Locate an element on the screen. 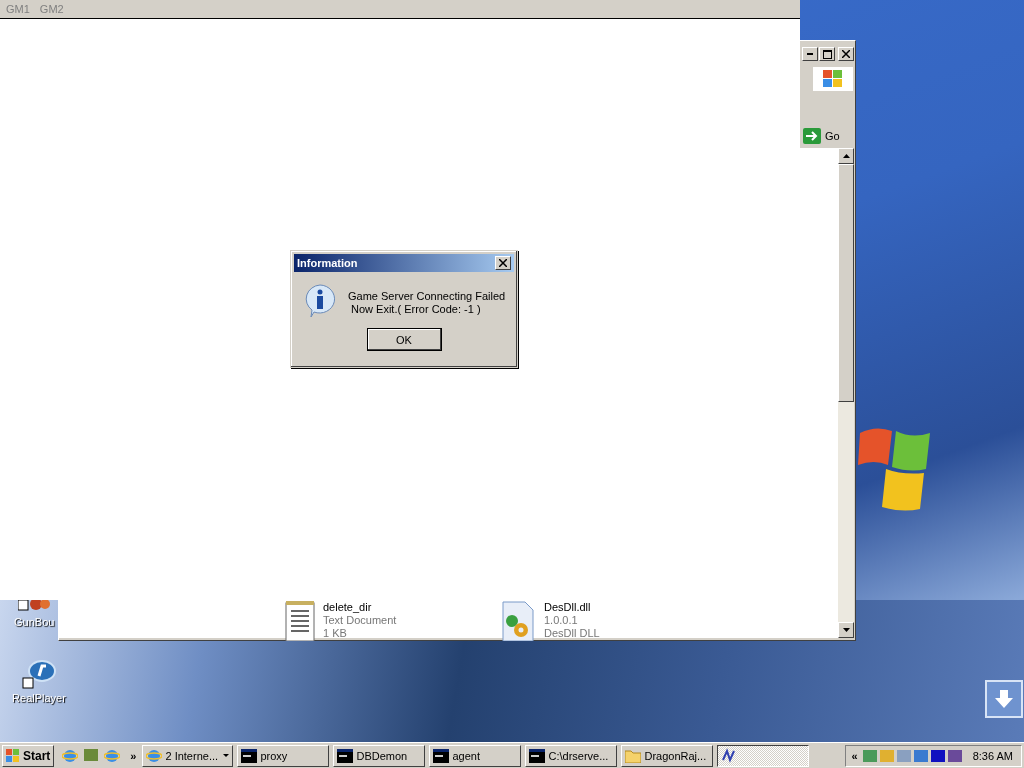  taskbar-button: DBDemon is located at coordinates (379, 755).